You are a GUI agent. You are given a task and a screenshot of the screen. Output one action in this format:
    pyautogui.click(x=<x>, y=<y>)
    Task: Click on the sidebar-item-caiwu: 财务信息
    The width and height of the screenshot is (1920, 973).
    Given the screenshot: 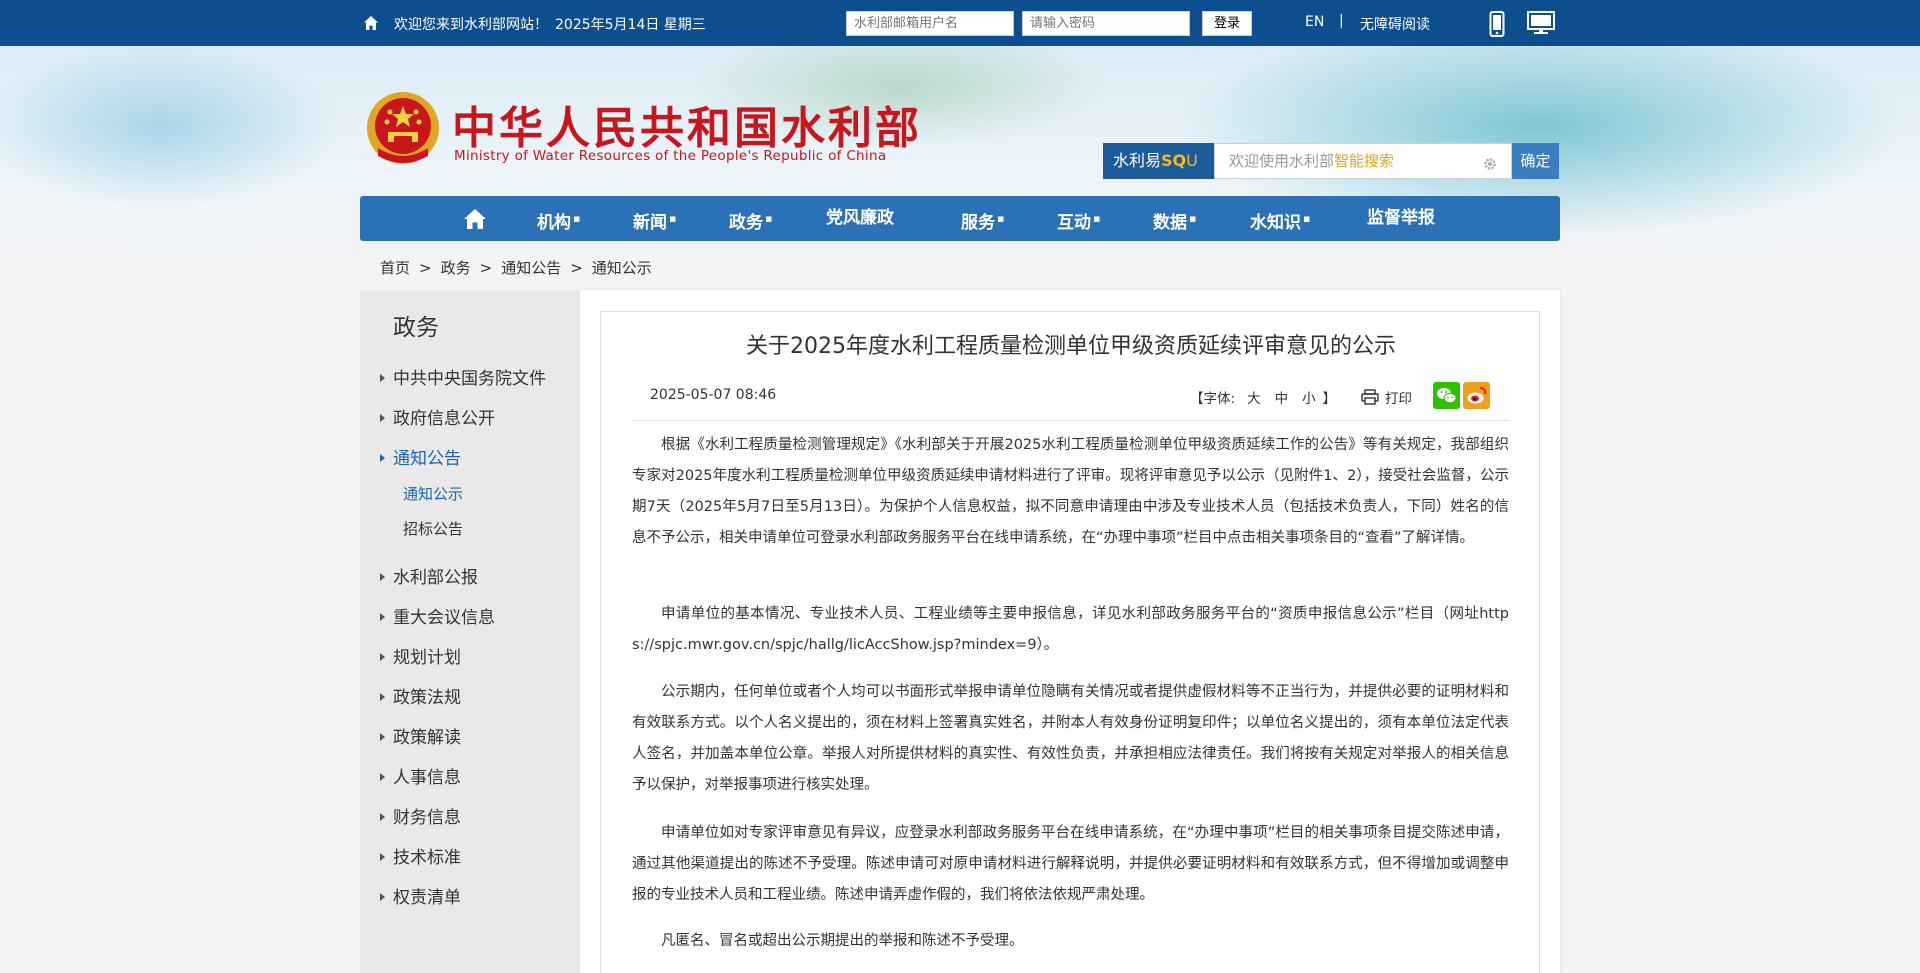 What is the action you would take?
    pyautogui.click(x=420, y=815)
    